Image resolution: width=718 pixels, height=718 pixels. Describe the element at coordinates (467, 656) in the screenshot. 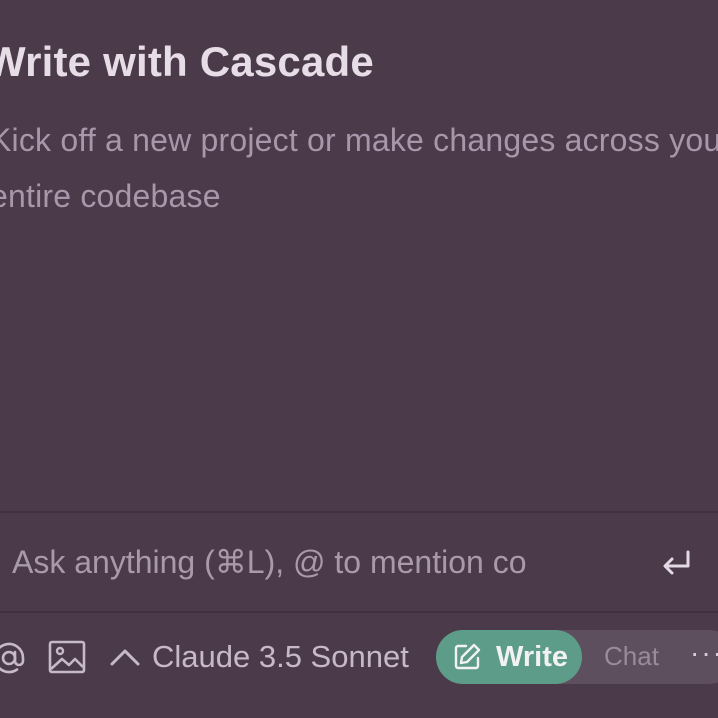

I see `pencil-icon` at that location.